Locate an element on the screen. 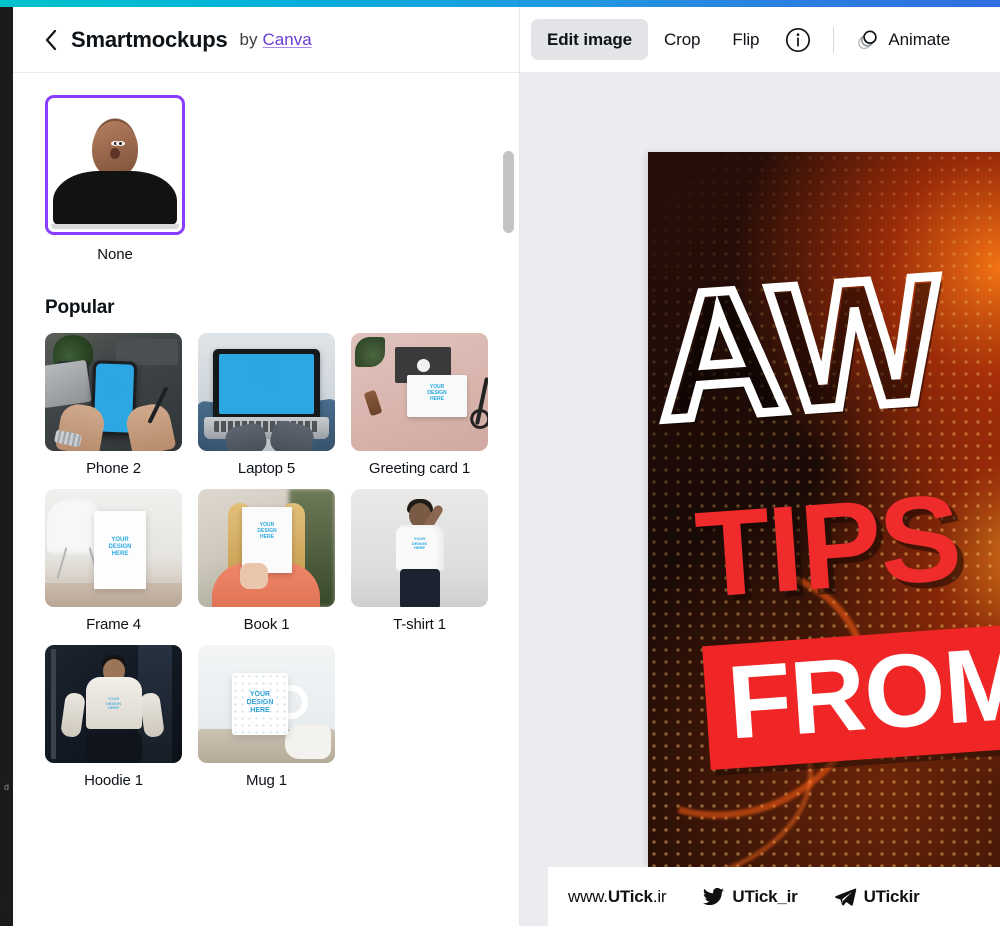  watermark-telegram: UTickir is located at coordinates (877, 896).